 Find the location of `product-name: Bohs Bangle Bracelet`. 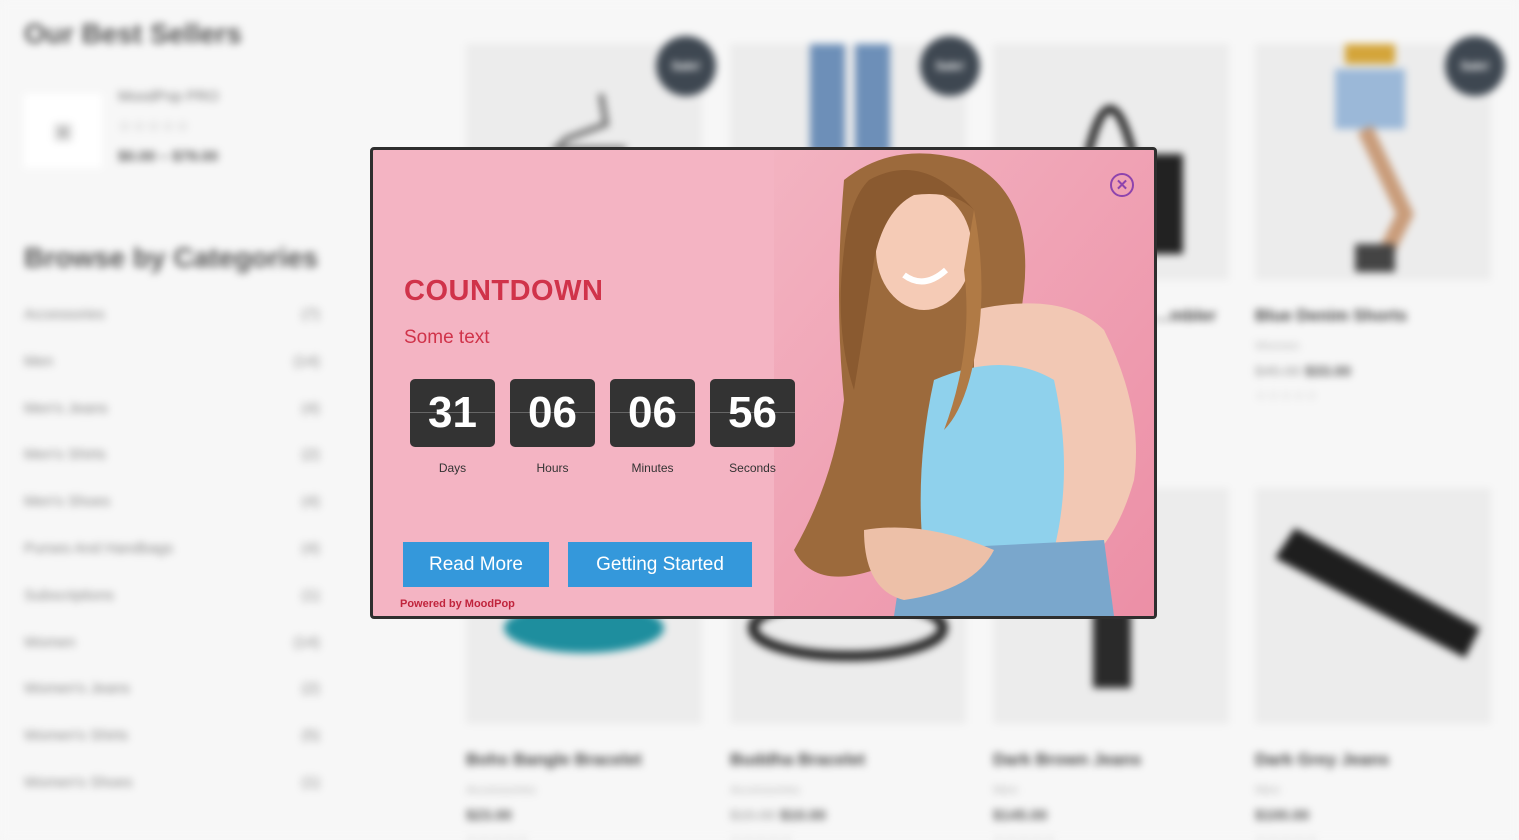

product-name: Bohs Bangle Bracelet is located at coordinates (584, 760).